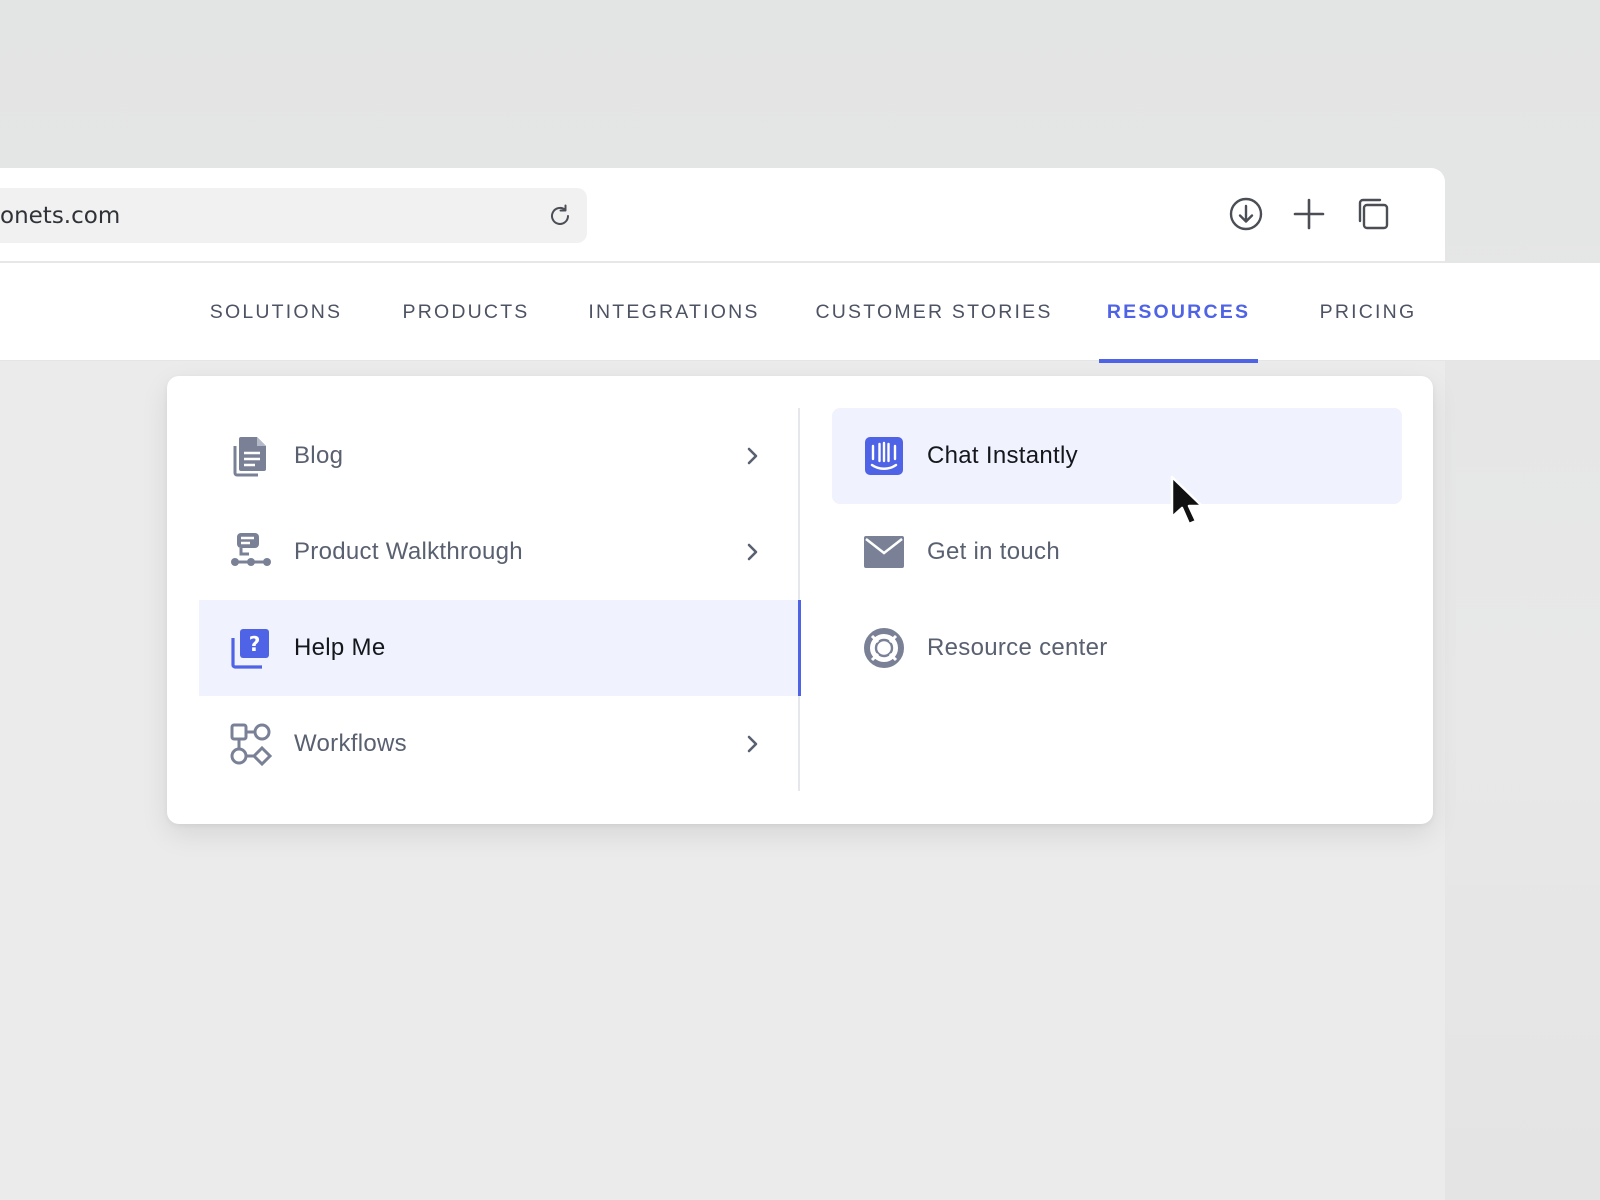 The width and height of the screenshot is (1600, 1200). I want to click on menu-item-label: Chat Instantly, so click(1002, 455).